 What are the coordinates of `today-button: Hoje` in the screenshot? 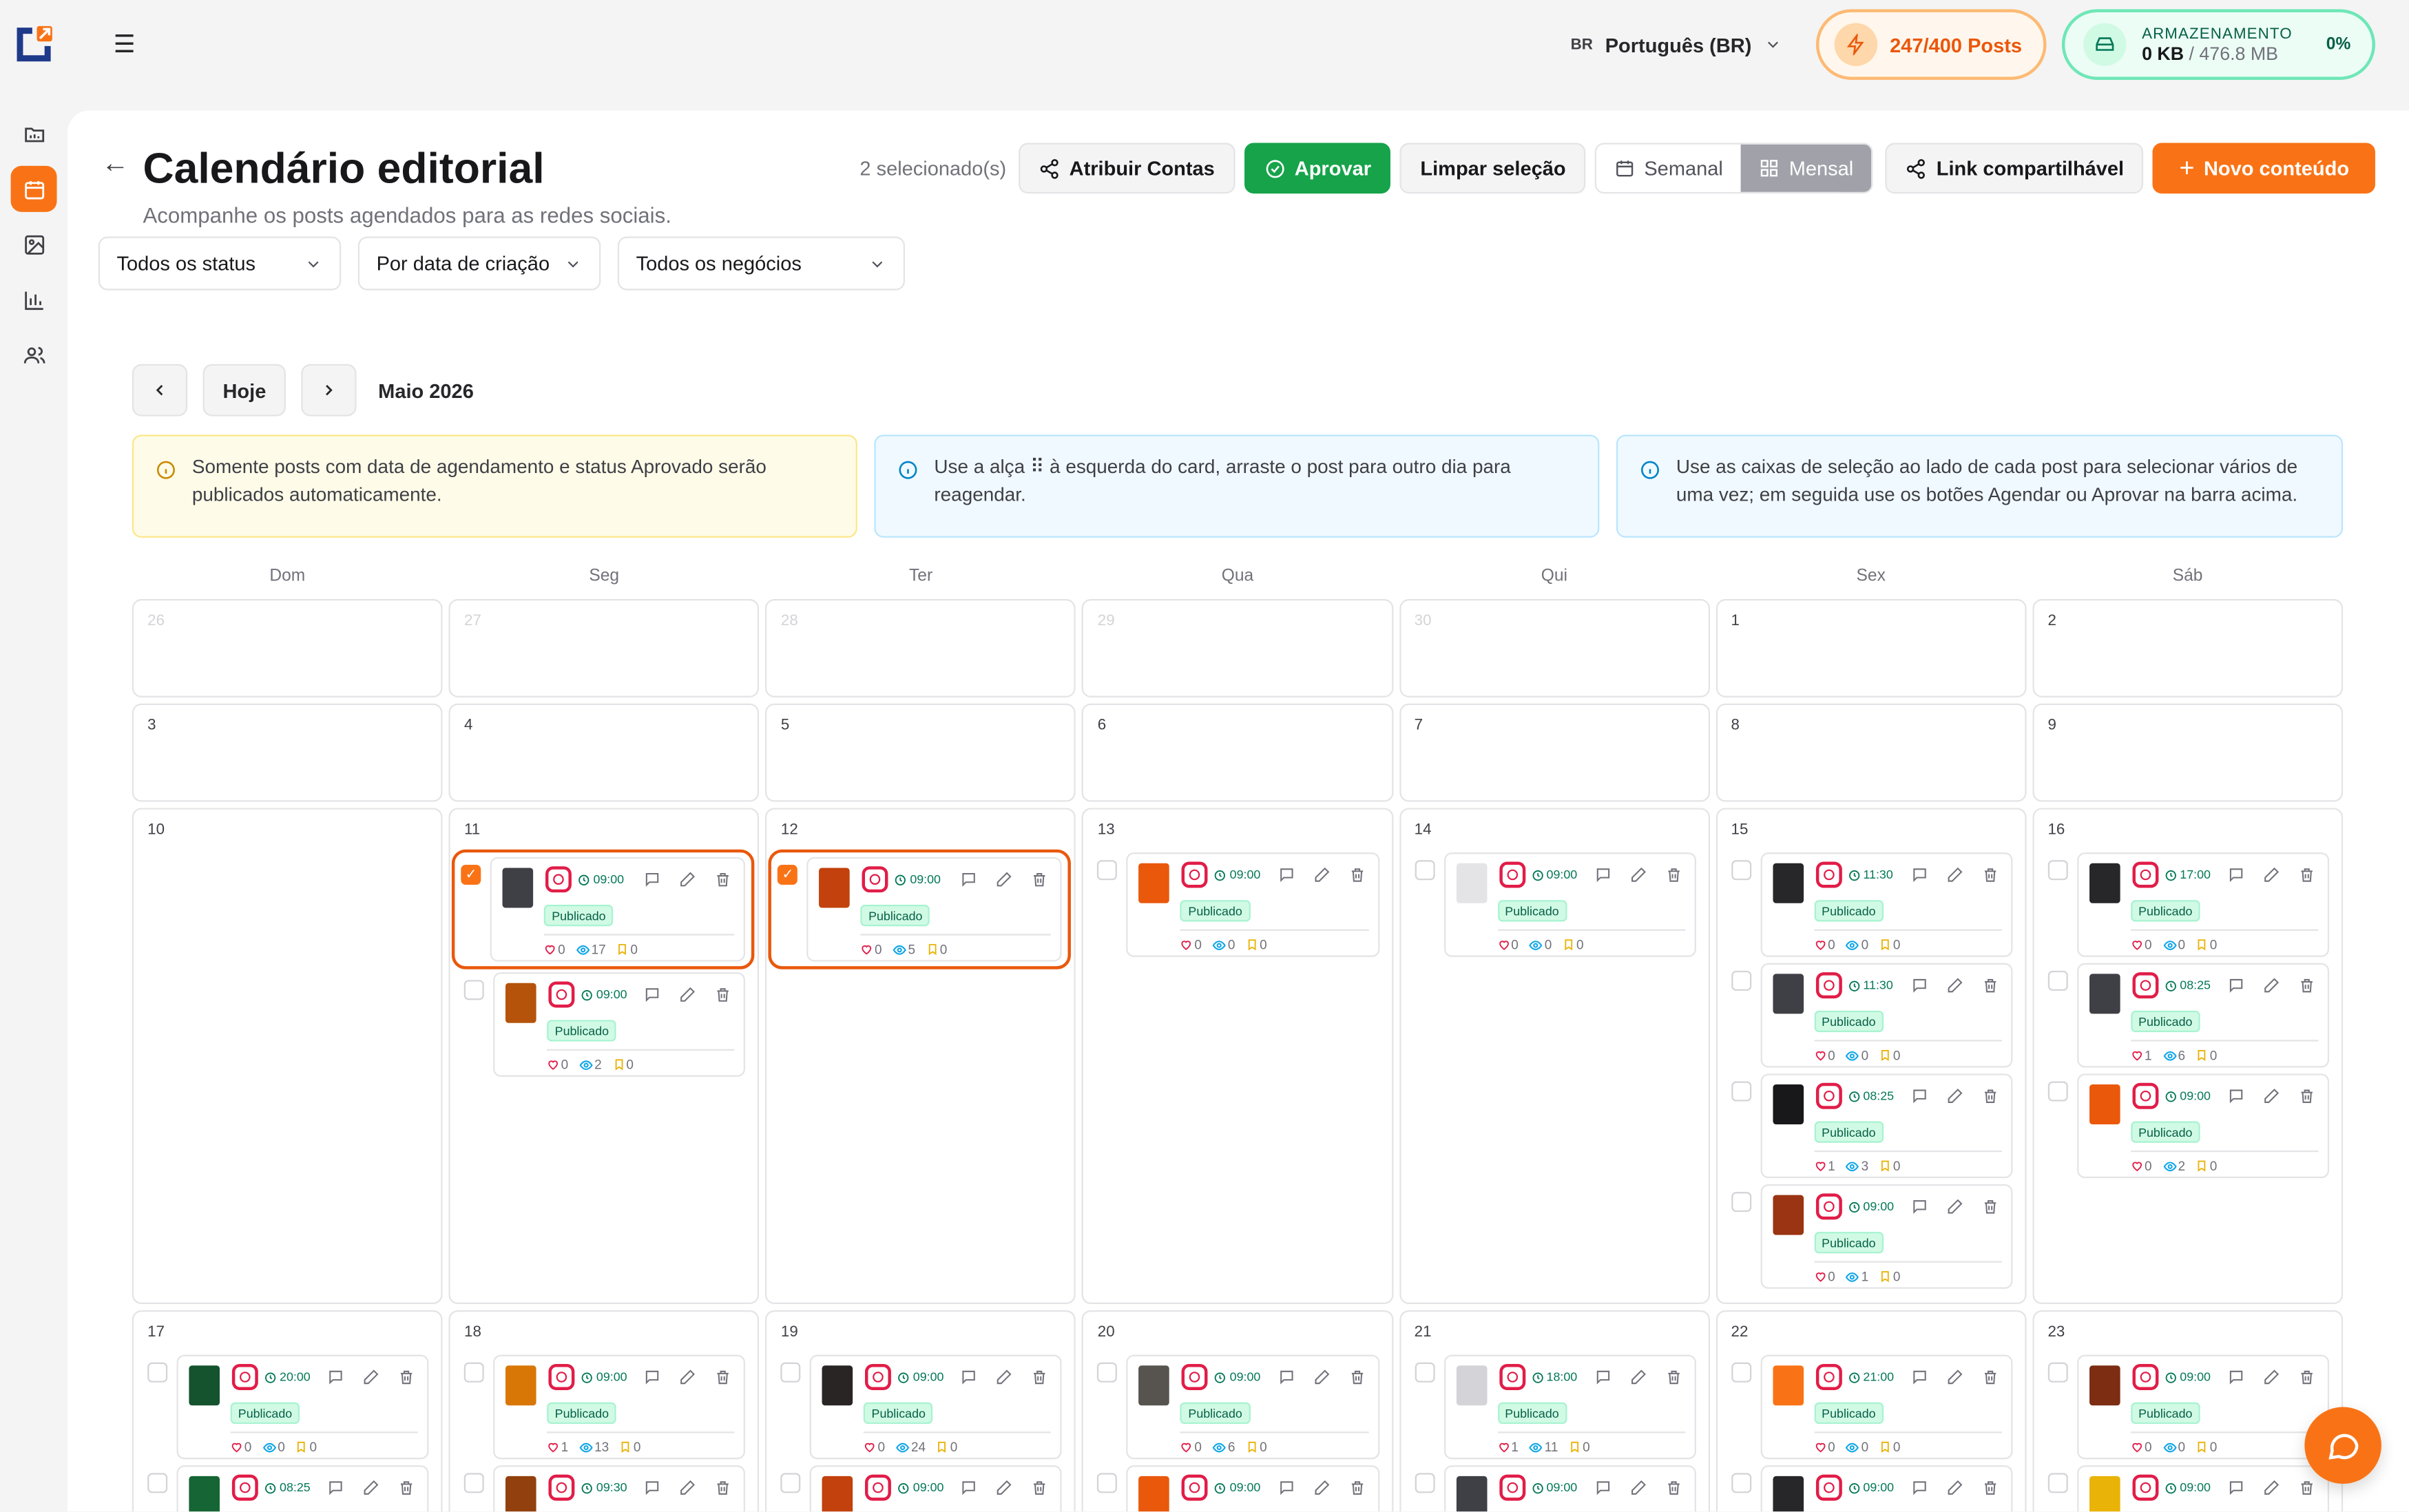 It's located at (244, 390).